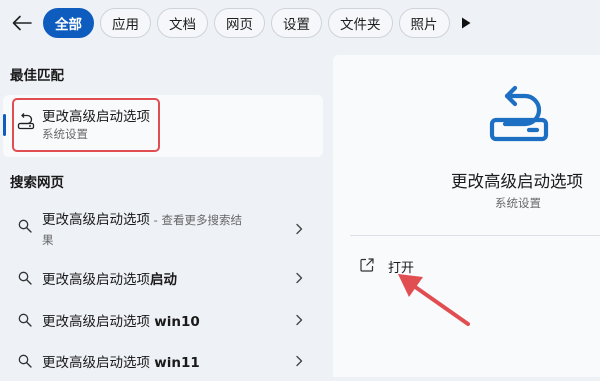 The image size is (600, 381). I want to click on chip-all: 全部, so click(68, 23).